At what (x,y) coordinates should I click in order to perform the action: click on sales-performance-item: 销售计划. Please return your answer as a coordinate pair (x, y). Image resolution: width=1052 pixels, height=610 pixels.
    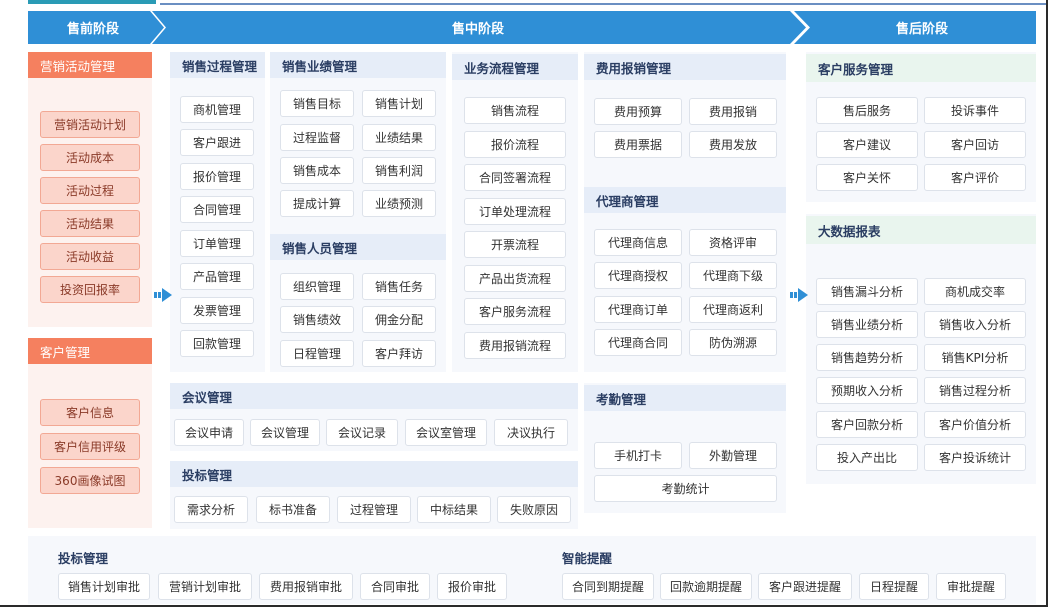
    Looking at the image, I should click on (399, 103).